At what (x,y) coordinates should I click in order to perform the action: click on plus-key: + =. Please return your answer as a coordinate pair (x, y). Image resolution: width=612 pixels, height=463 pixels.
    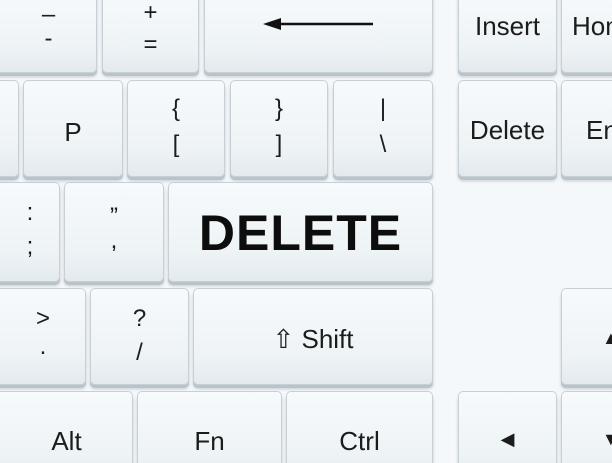
    Looking at the image, I should click on (150, 36).